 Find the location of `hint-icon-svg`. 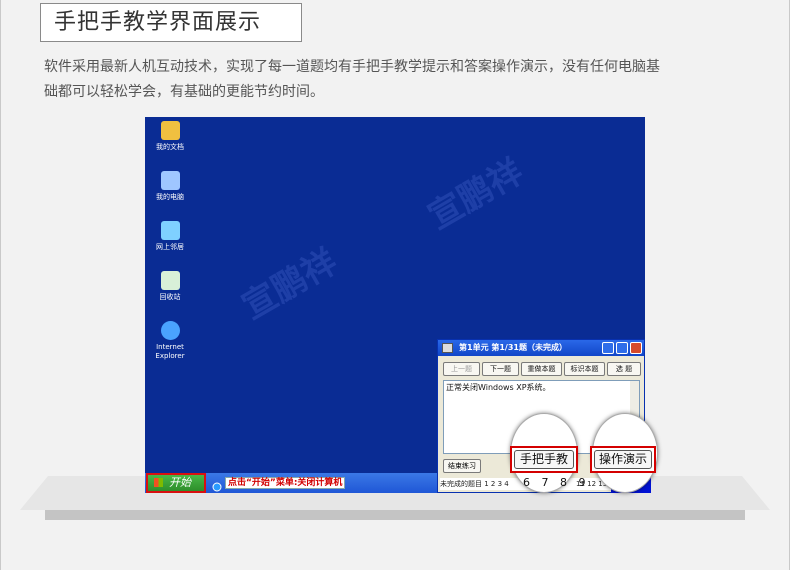

hint-icon-svg is located at coordinates (217, 487).